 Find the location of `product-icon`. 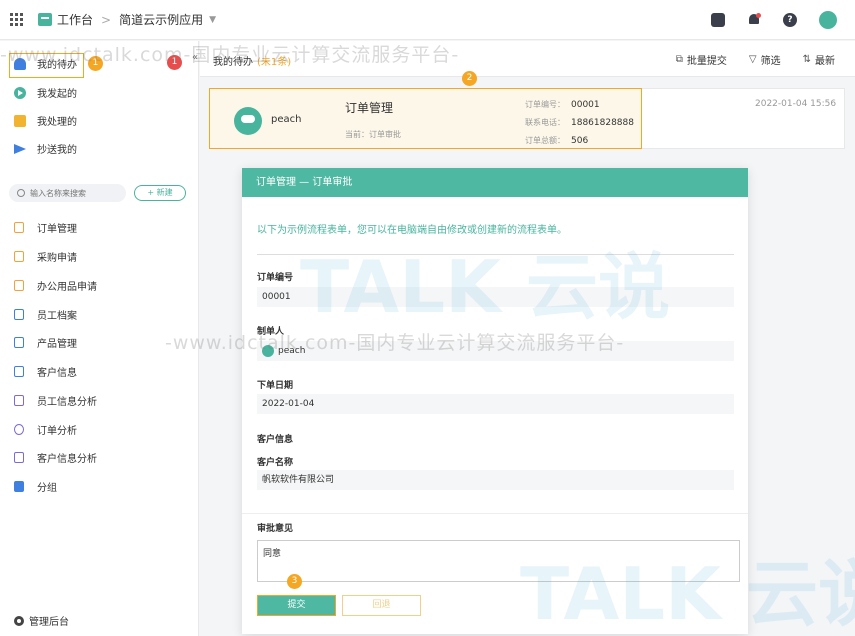

product-icon is located at coordinates (19, 342).